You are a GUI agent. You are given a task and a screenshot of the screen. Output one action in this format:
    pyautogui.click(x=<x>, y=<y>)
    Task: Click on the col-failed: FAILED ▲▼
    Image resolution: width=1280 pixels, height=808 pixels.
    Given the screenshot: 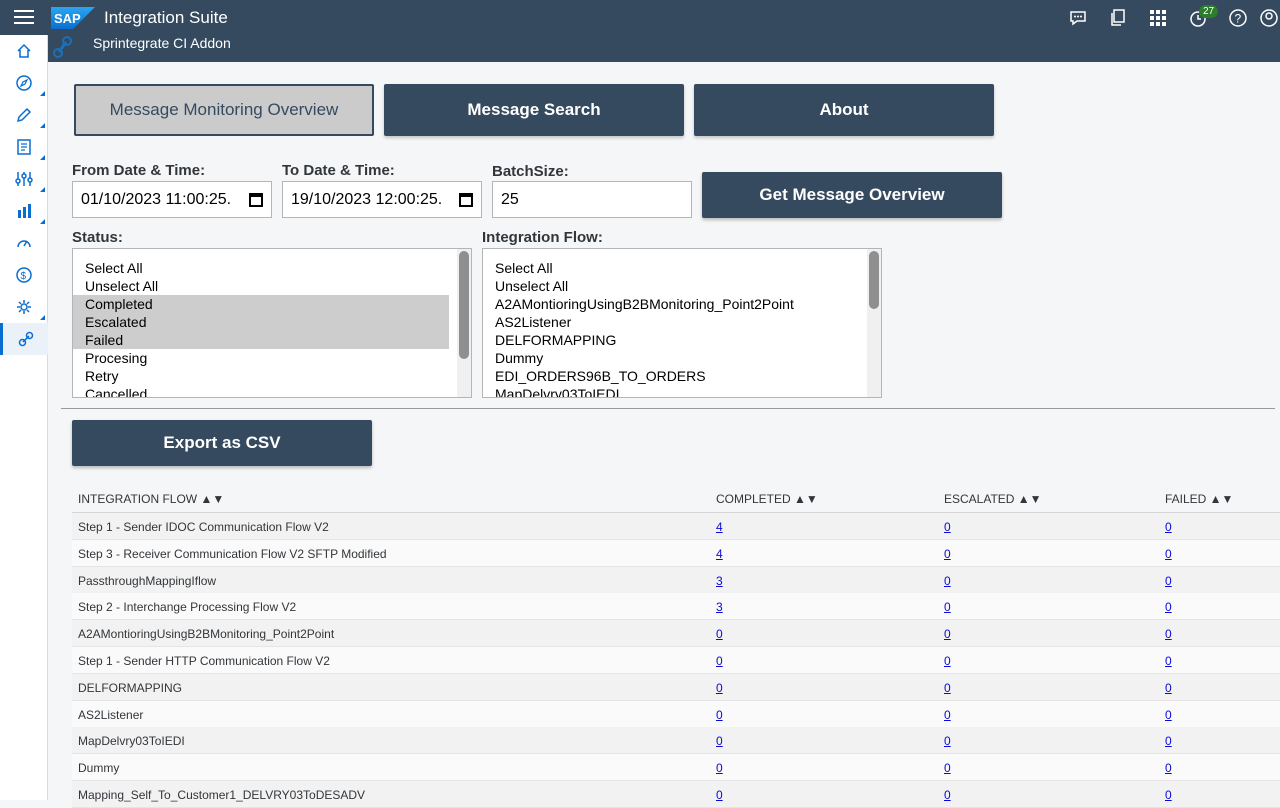 What is the action you would take?
    pyautogui.click(x=1199, y=499)
    